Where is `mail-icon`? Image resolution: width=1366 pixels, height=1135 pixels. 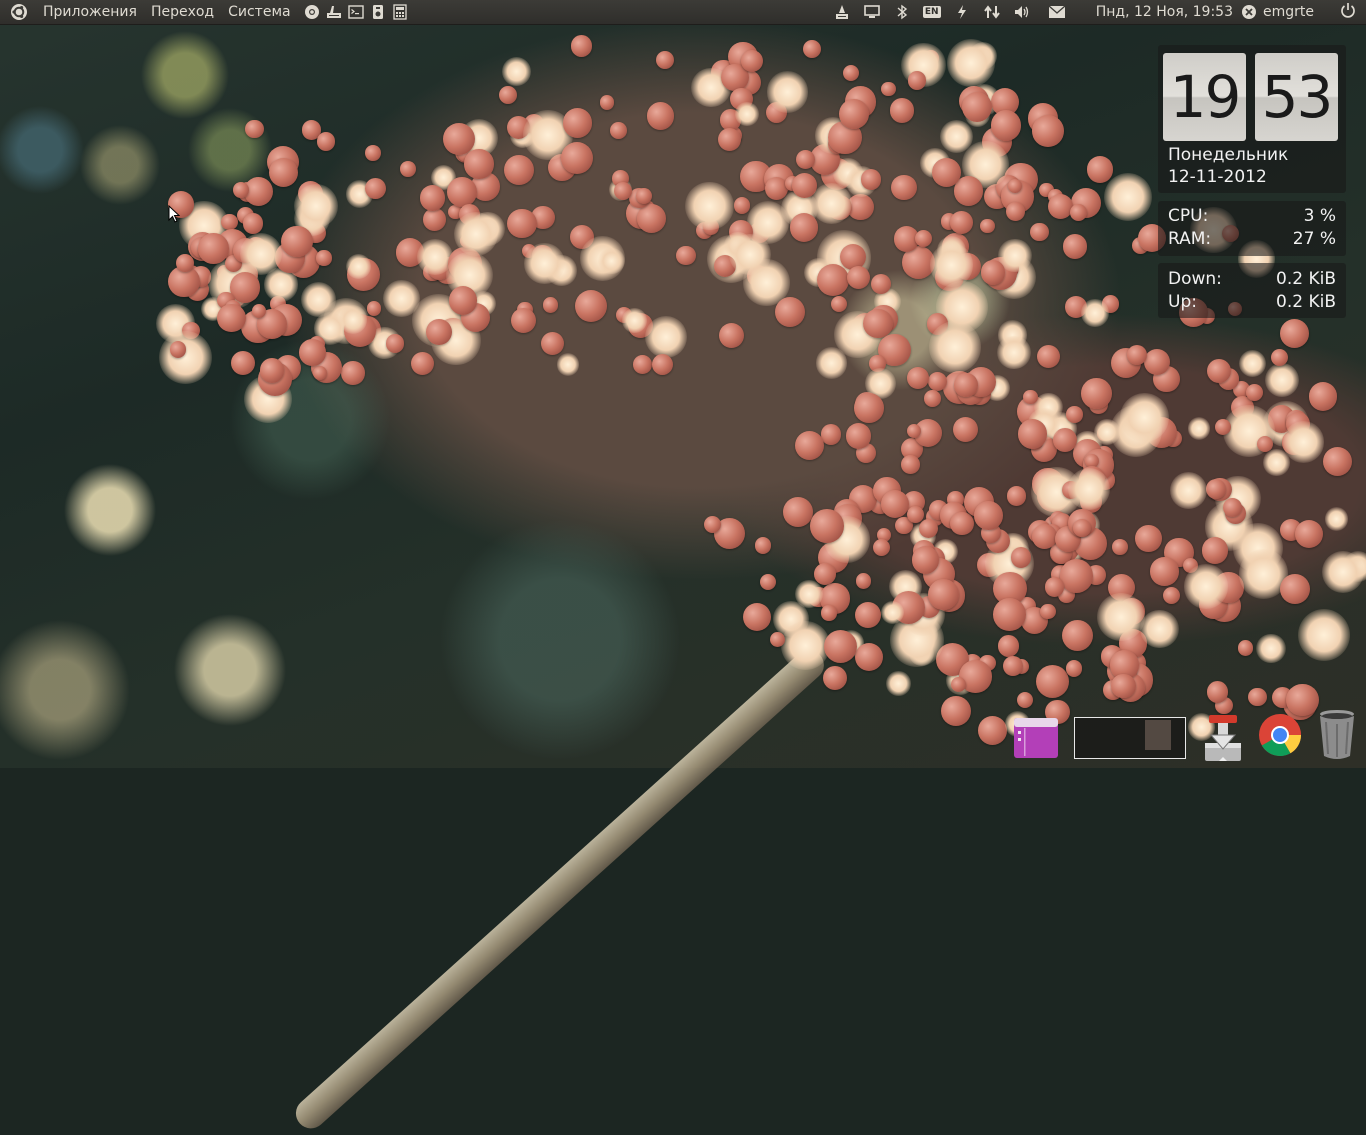
mail-icon is located at coordinates (1057, 12).